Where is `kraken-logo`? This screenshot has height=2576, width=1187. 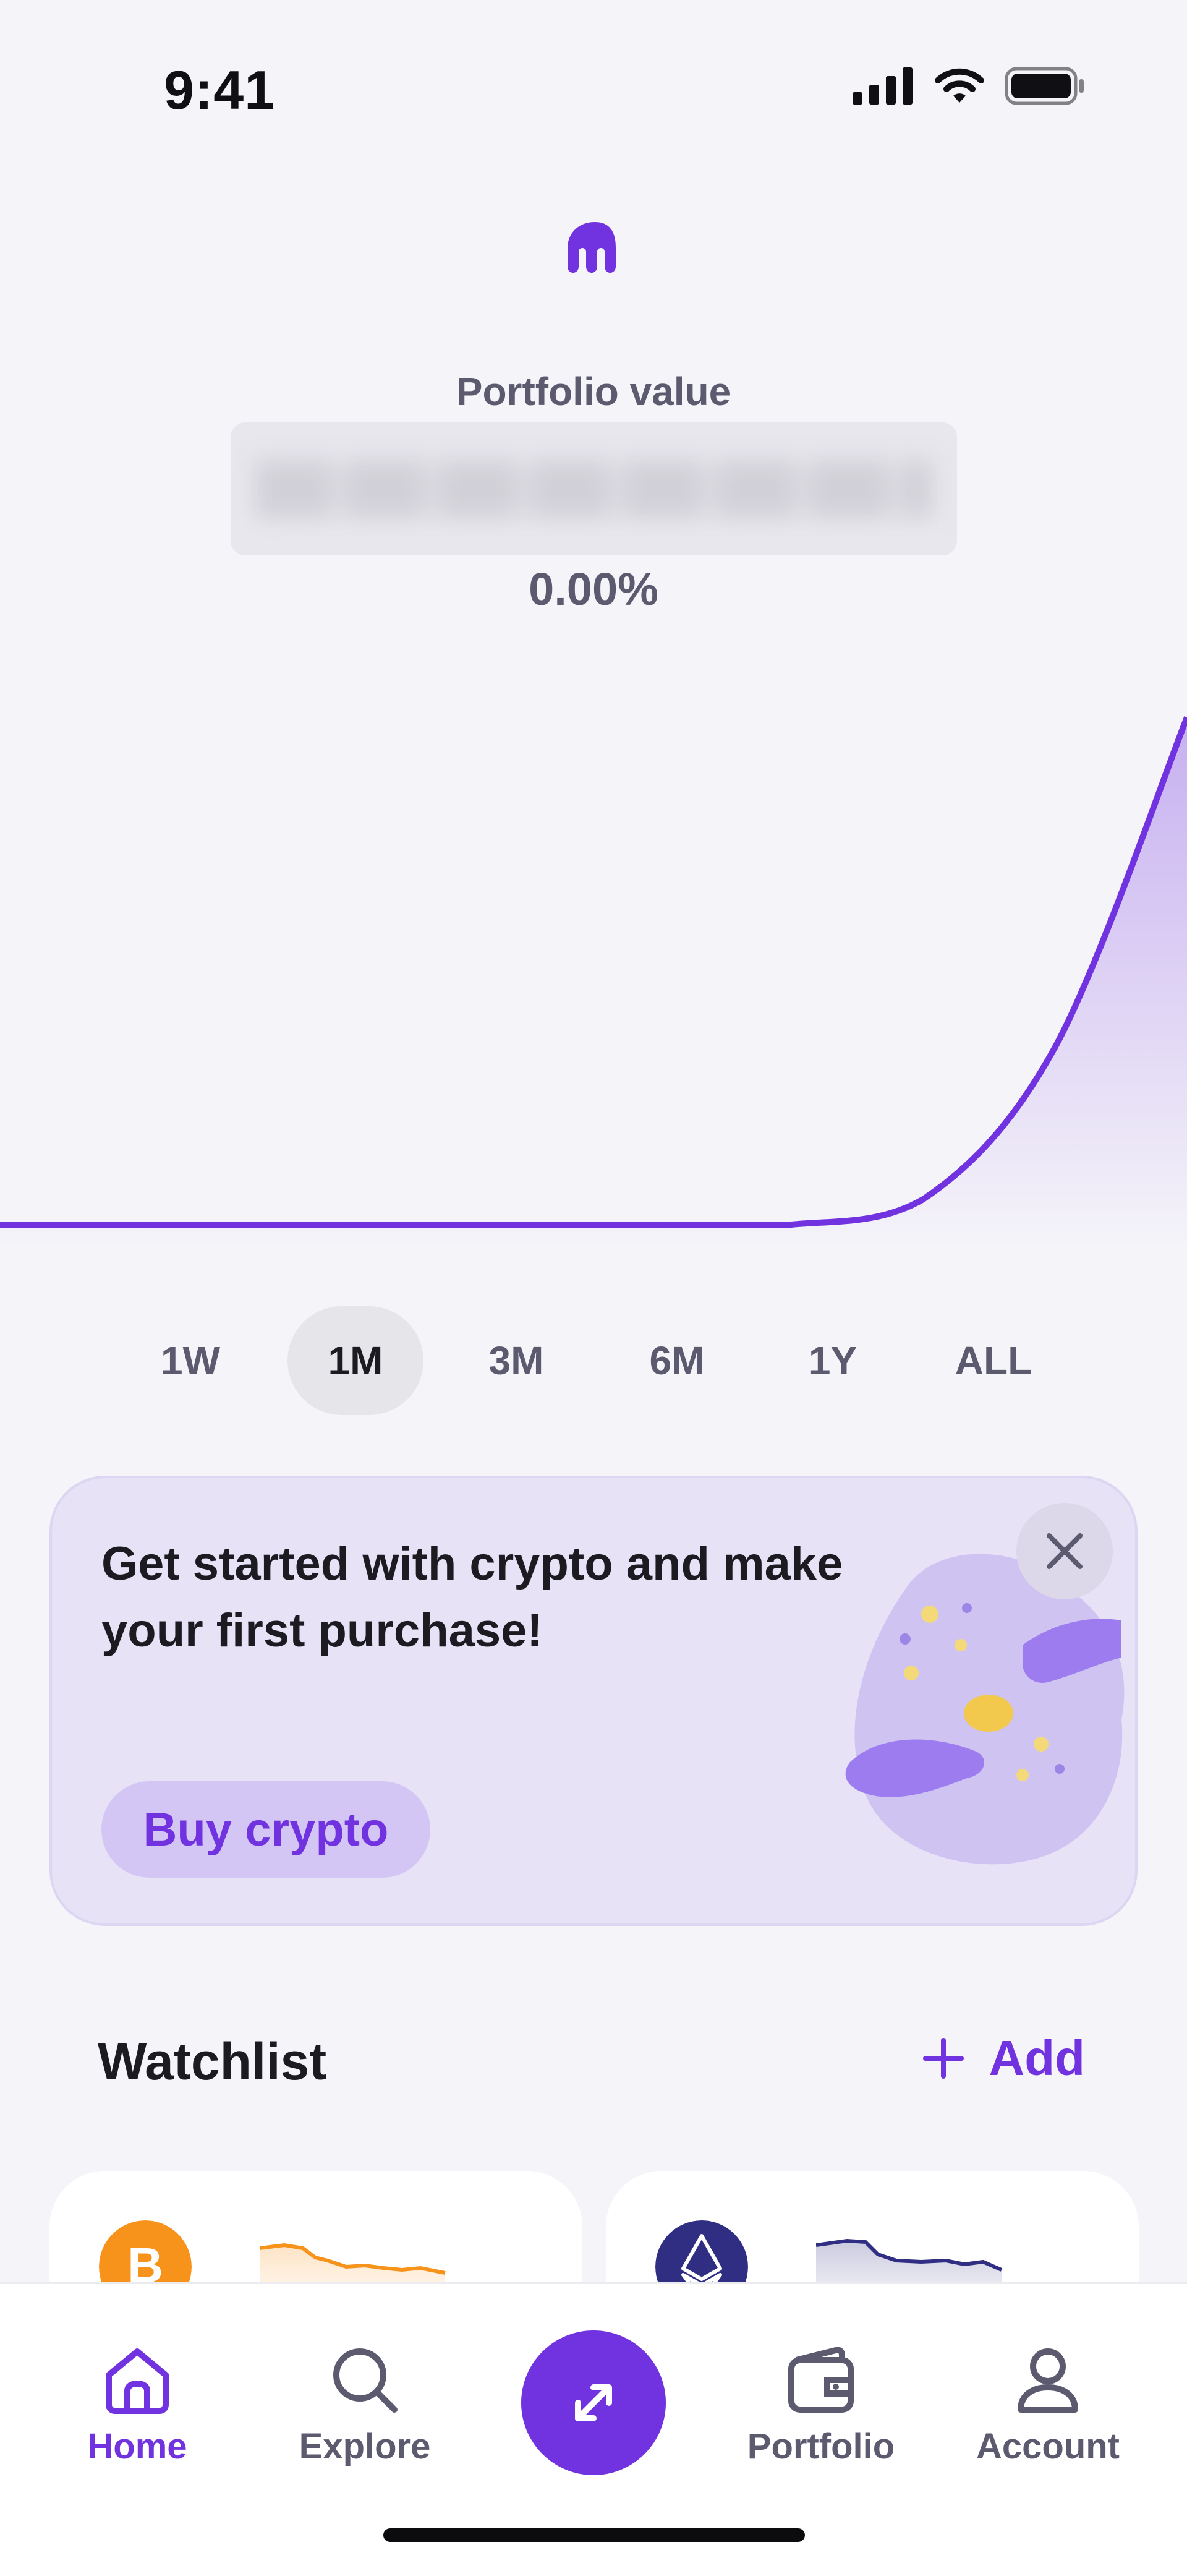 kraken-logo is located at coordinates (592, 248).